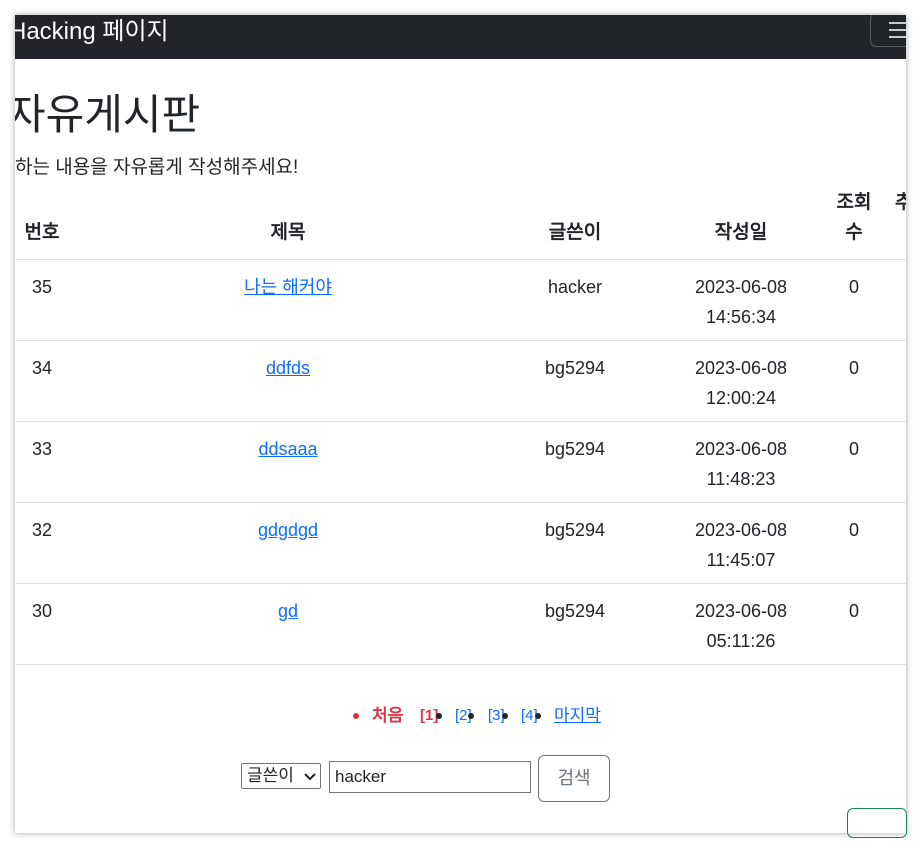 Image resolution: width=922 pixels, height=848 pixels. What do you see at coordinates (108, 114) in the screenshot?
I see `page-title: 자유게시판` at bounding box center [108, 114].